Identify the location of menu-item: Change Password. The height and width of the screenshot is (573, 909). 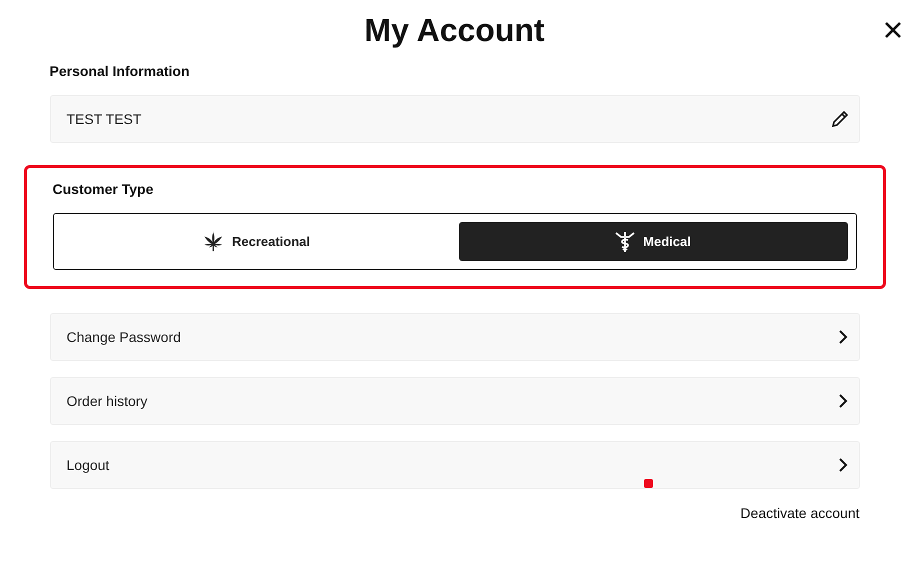
(455, 337).